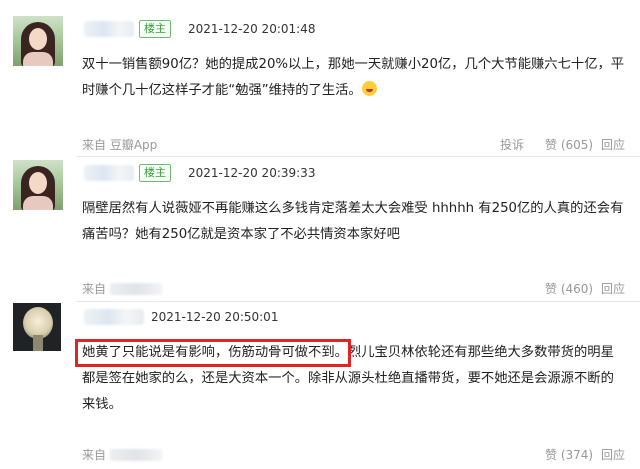  What do you see at coordinates (120, 145) in the screenshot?
I see `comment-source: 来自 豆瓣App` at bounding box center [120, 145].